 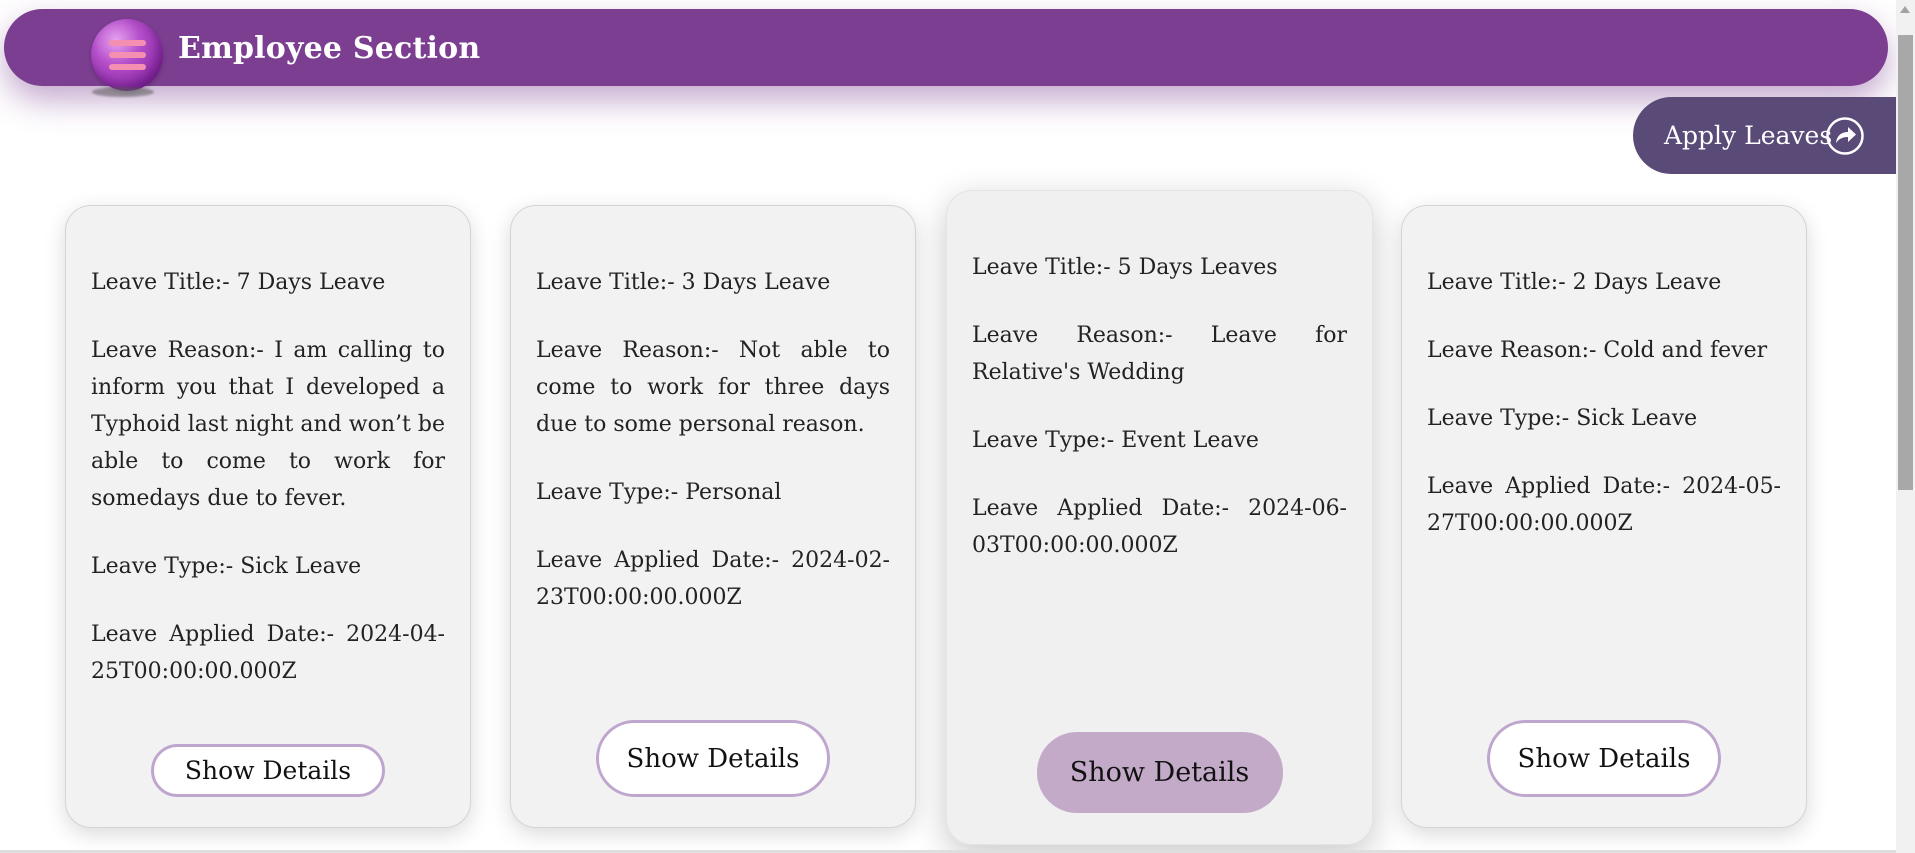 What do you see at coordinates (1574, 282) in the screenshot?
I see `leave-title: Leave Title:- 2 Days Leave` at bounding box center [1574, 282].